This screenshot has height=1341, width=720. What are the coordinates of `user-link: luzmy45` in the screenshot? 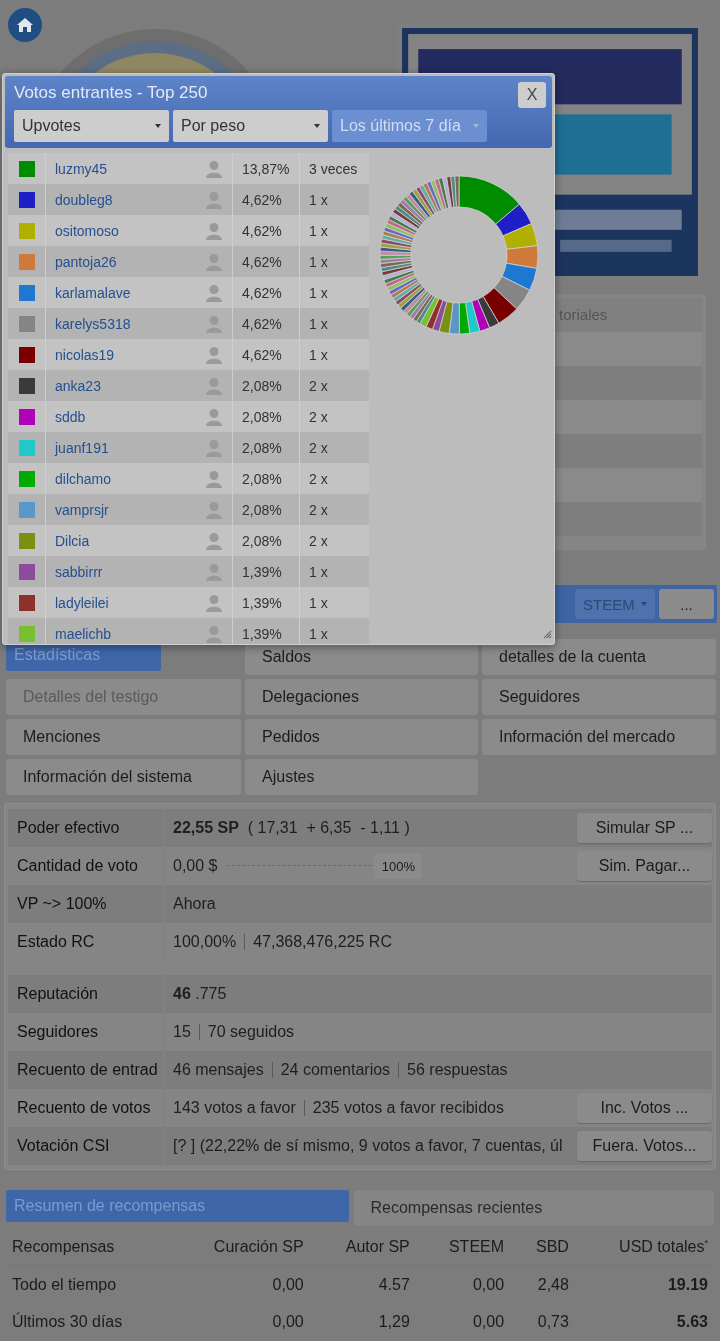 It's located at (81, 168).